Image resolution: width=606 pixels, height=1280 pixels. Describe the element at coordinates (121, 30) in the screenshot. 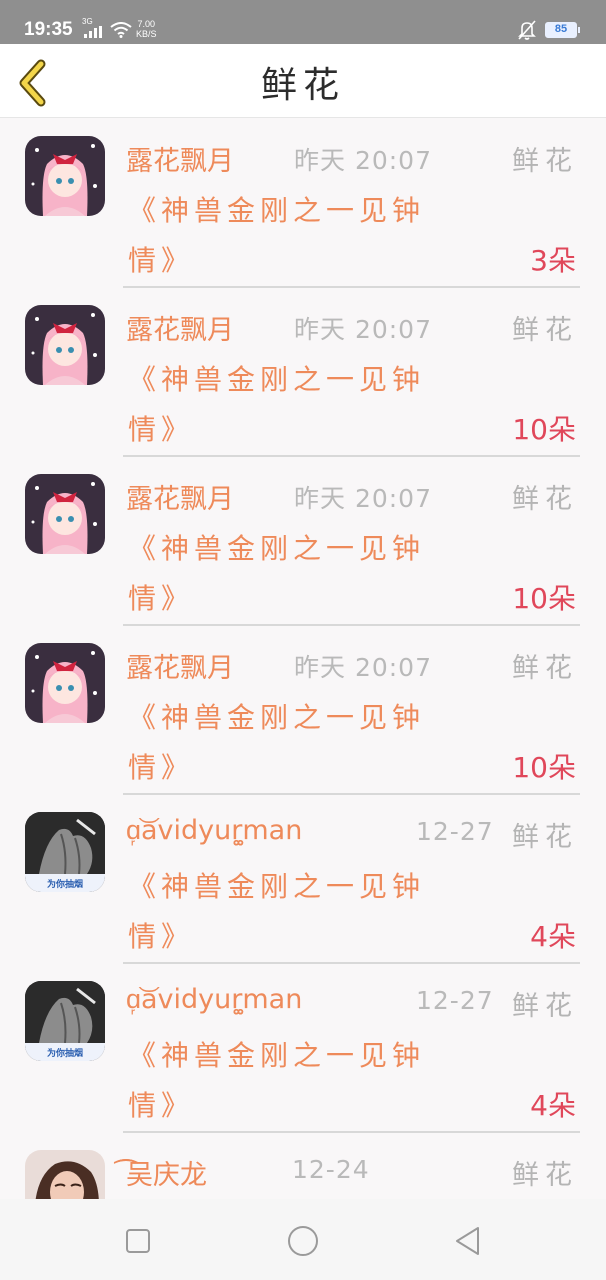

I see `wifi-icon` at that location.